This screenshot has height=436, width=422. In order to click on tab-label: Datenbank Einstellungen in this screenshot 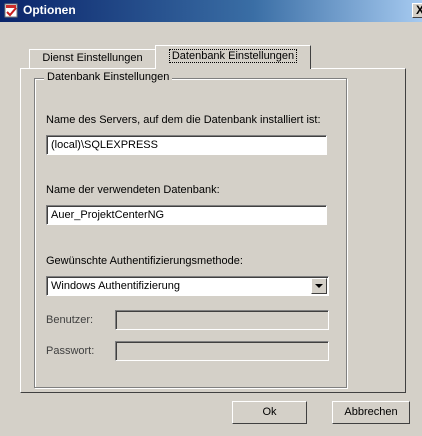, I will do `click(233, 56)`.